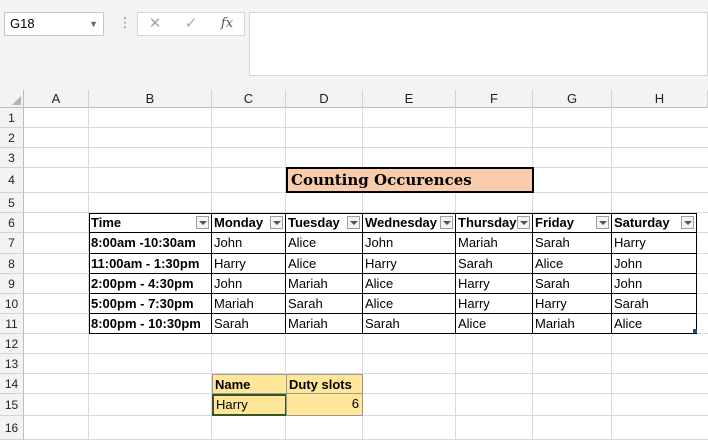  I want to click on column-header-e: E, so click(409, 99).